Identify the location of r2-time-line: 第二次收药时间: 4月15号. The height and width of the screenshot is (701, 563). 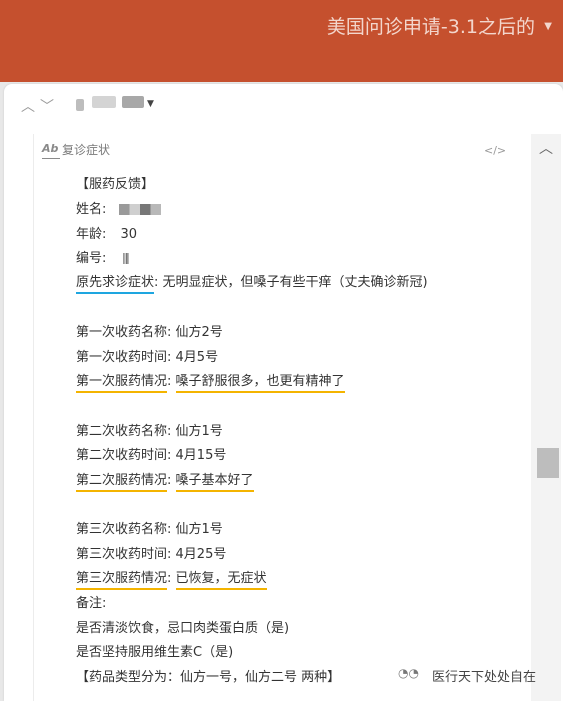
(151, 456).